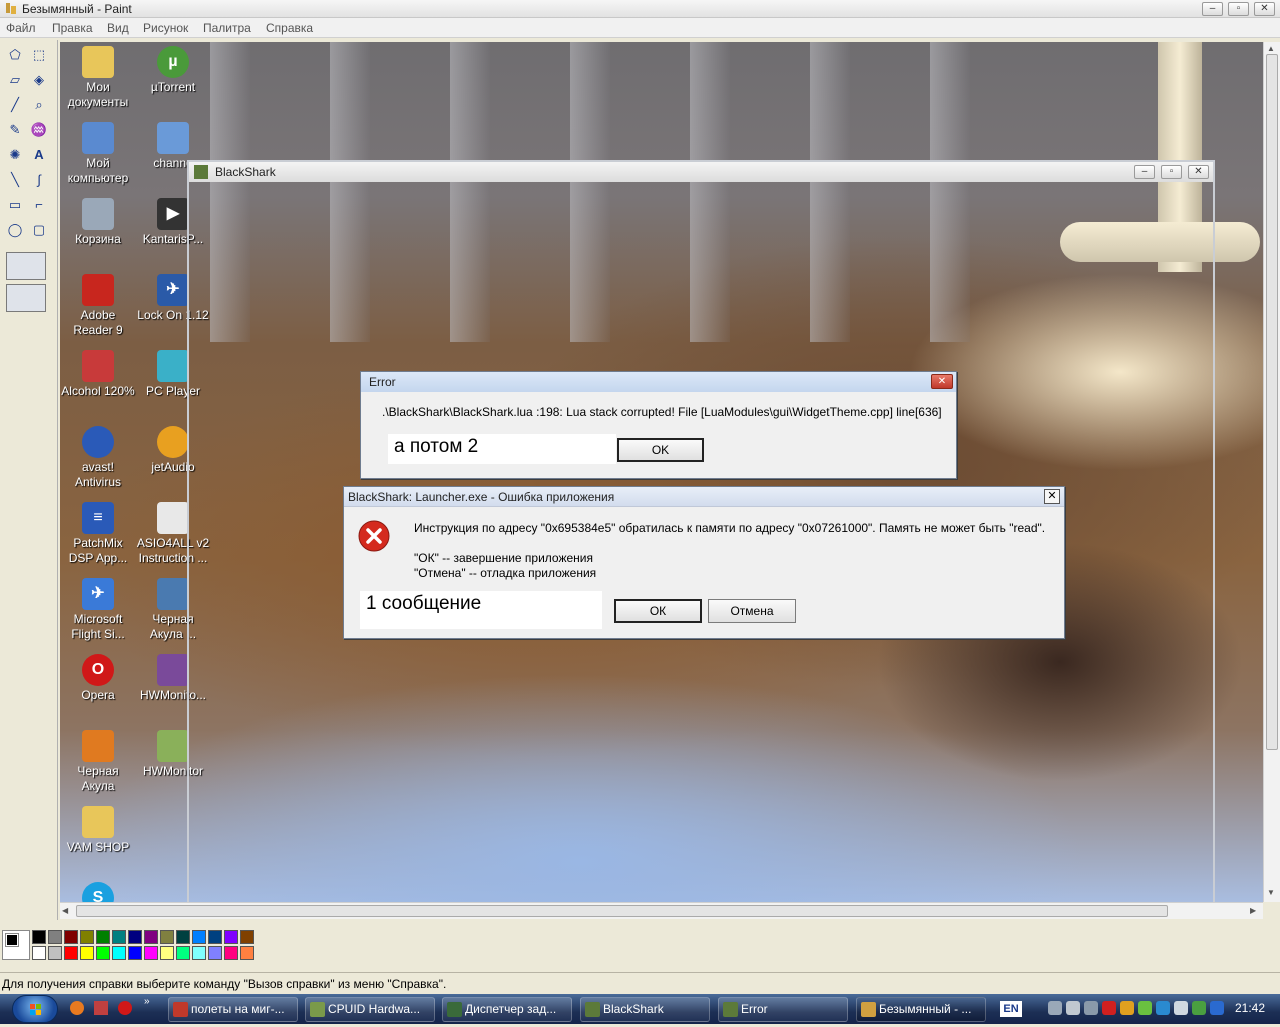  Describe the element at coordinates (98, 678) in the screenshot. I see `desktop-icon-opera: O Opera` at that location.